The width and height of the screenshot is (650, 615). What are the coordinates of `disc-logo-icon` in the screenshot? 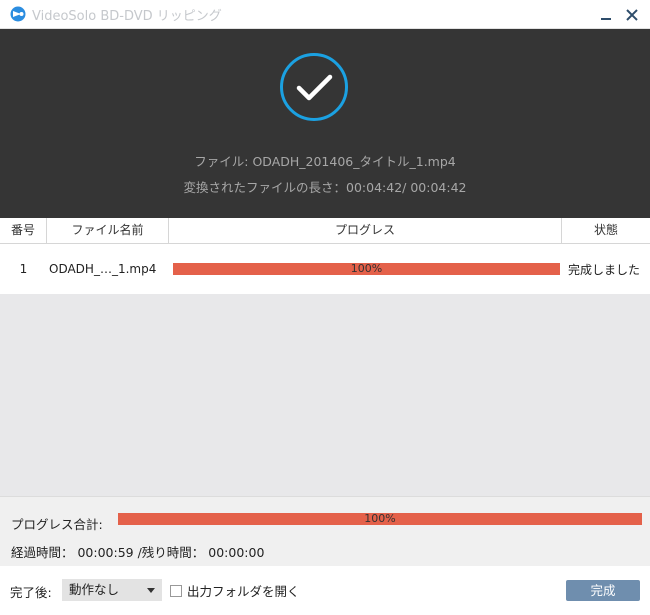 It's located at (18, 14).